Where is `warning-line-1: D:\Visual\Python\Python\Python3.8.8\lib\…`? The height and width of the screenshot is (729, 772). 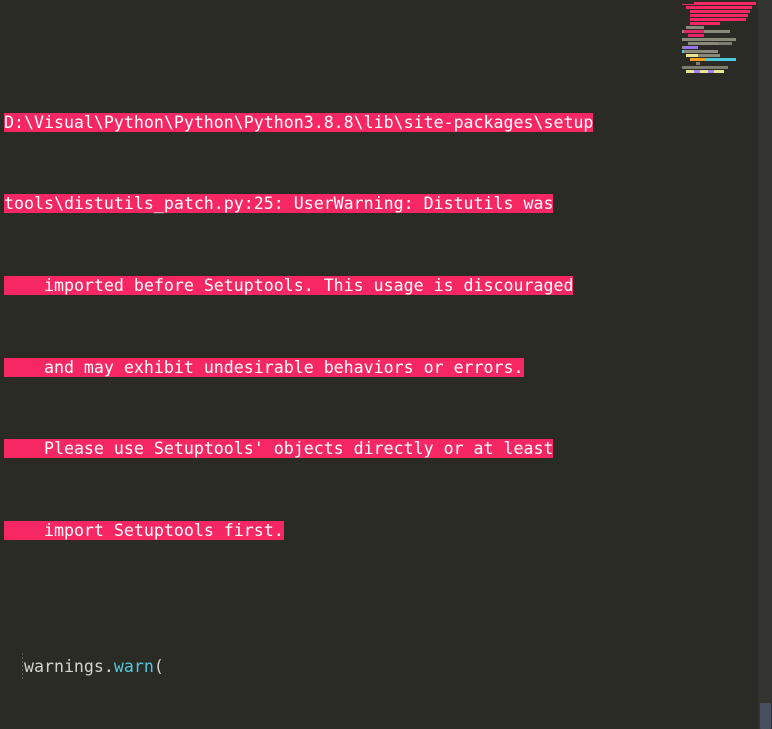 warning-line-1: D:\Visual\Python\Python\Python3.8.8\lib\… is located at coordinates (347, 122).